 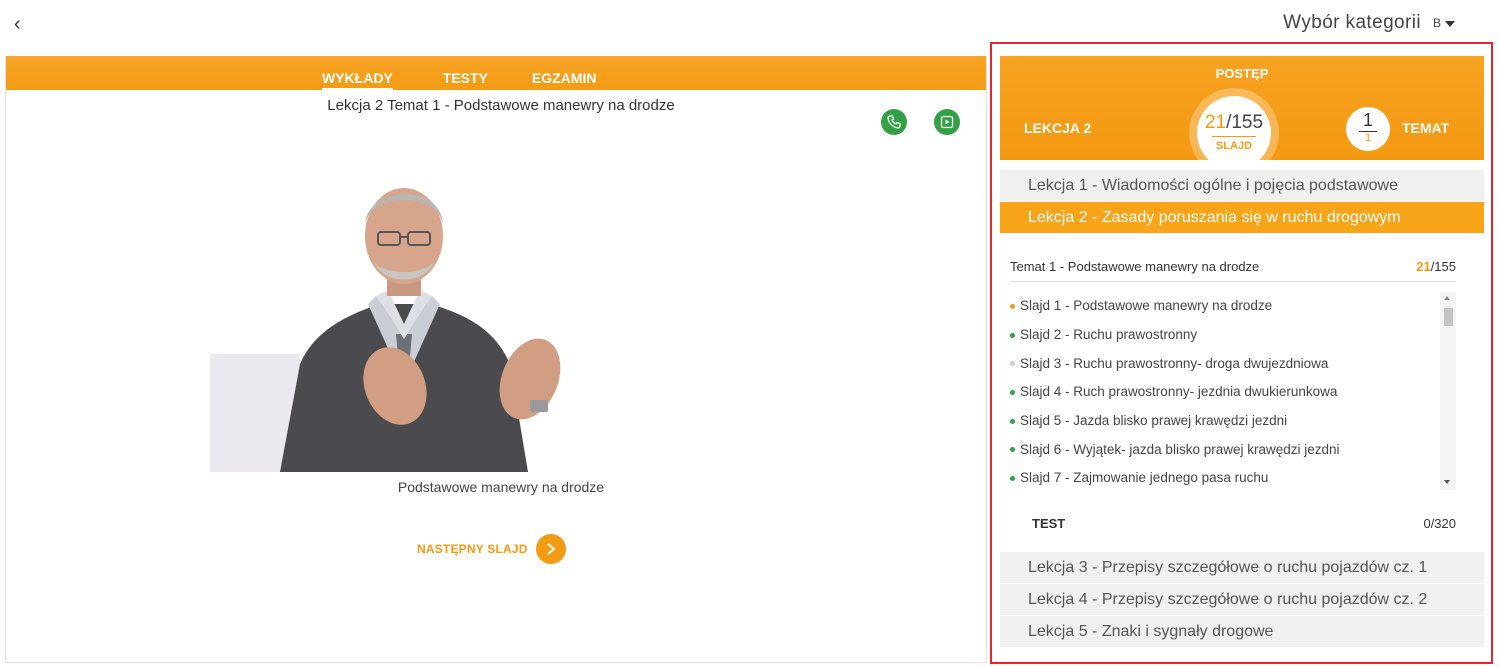 I want to click on slide-list-scrollbar, so click(x=1448, y=391).